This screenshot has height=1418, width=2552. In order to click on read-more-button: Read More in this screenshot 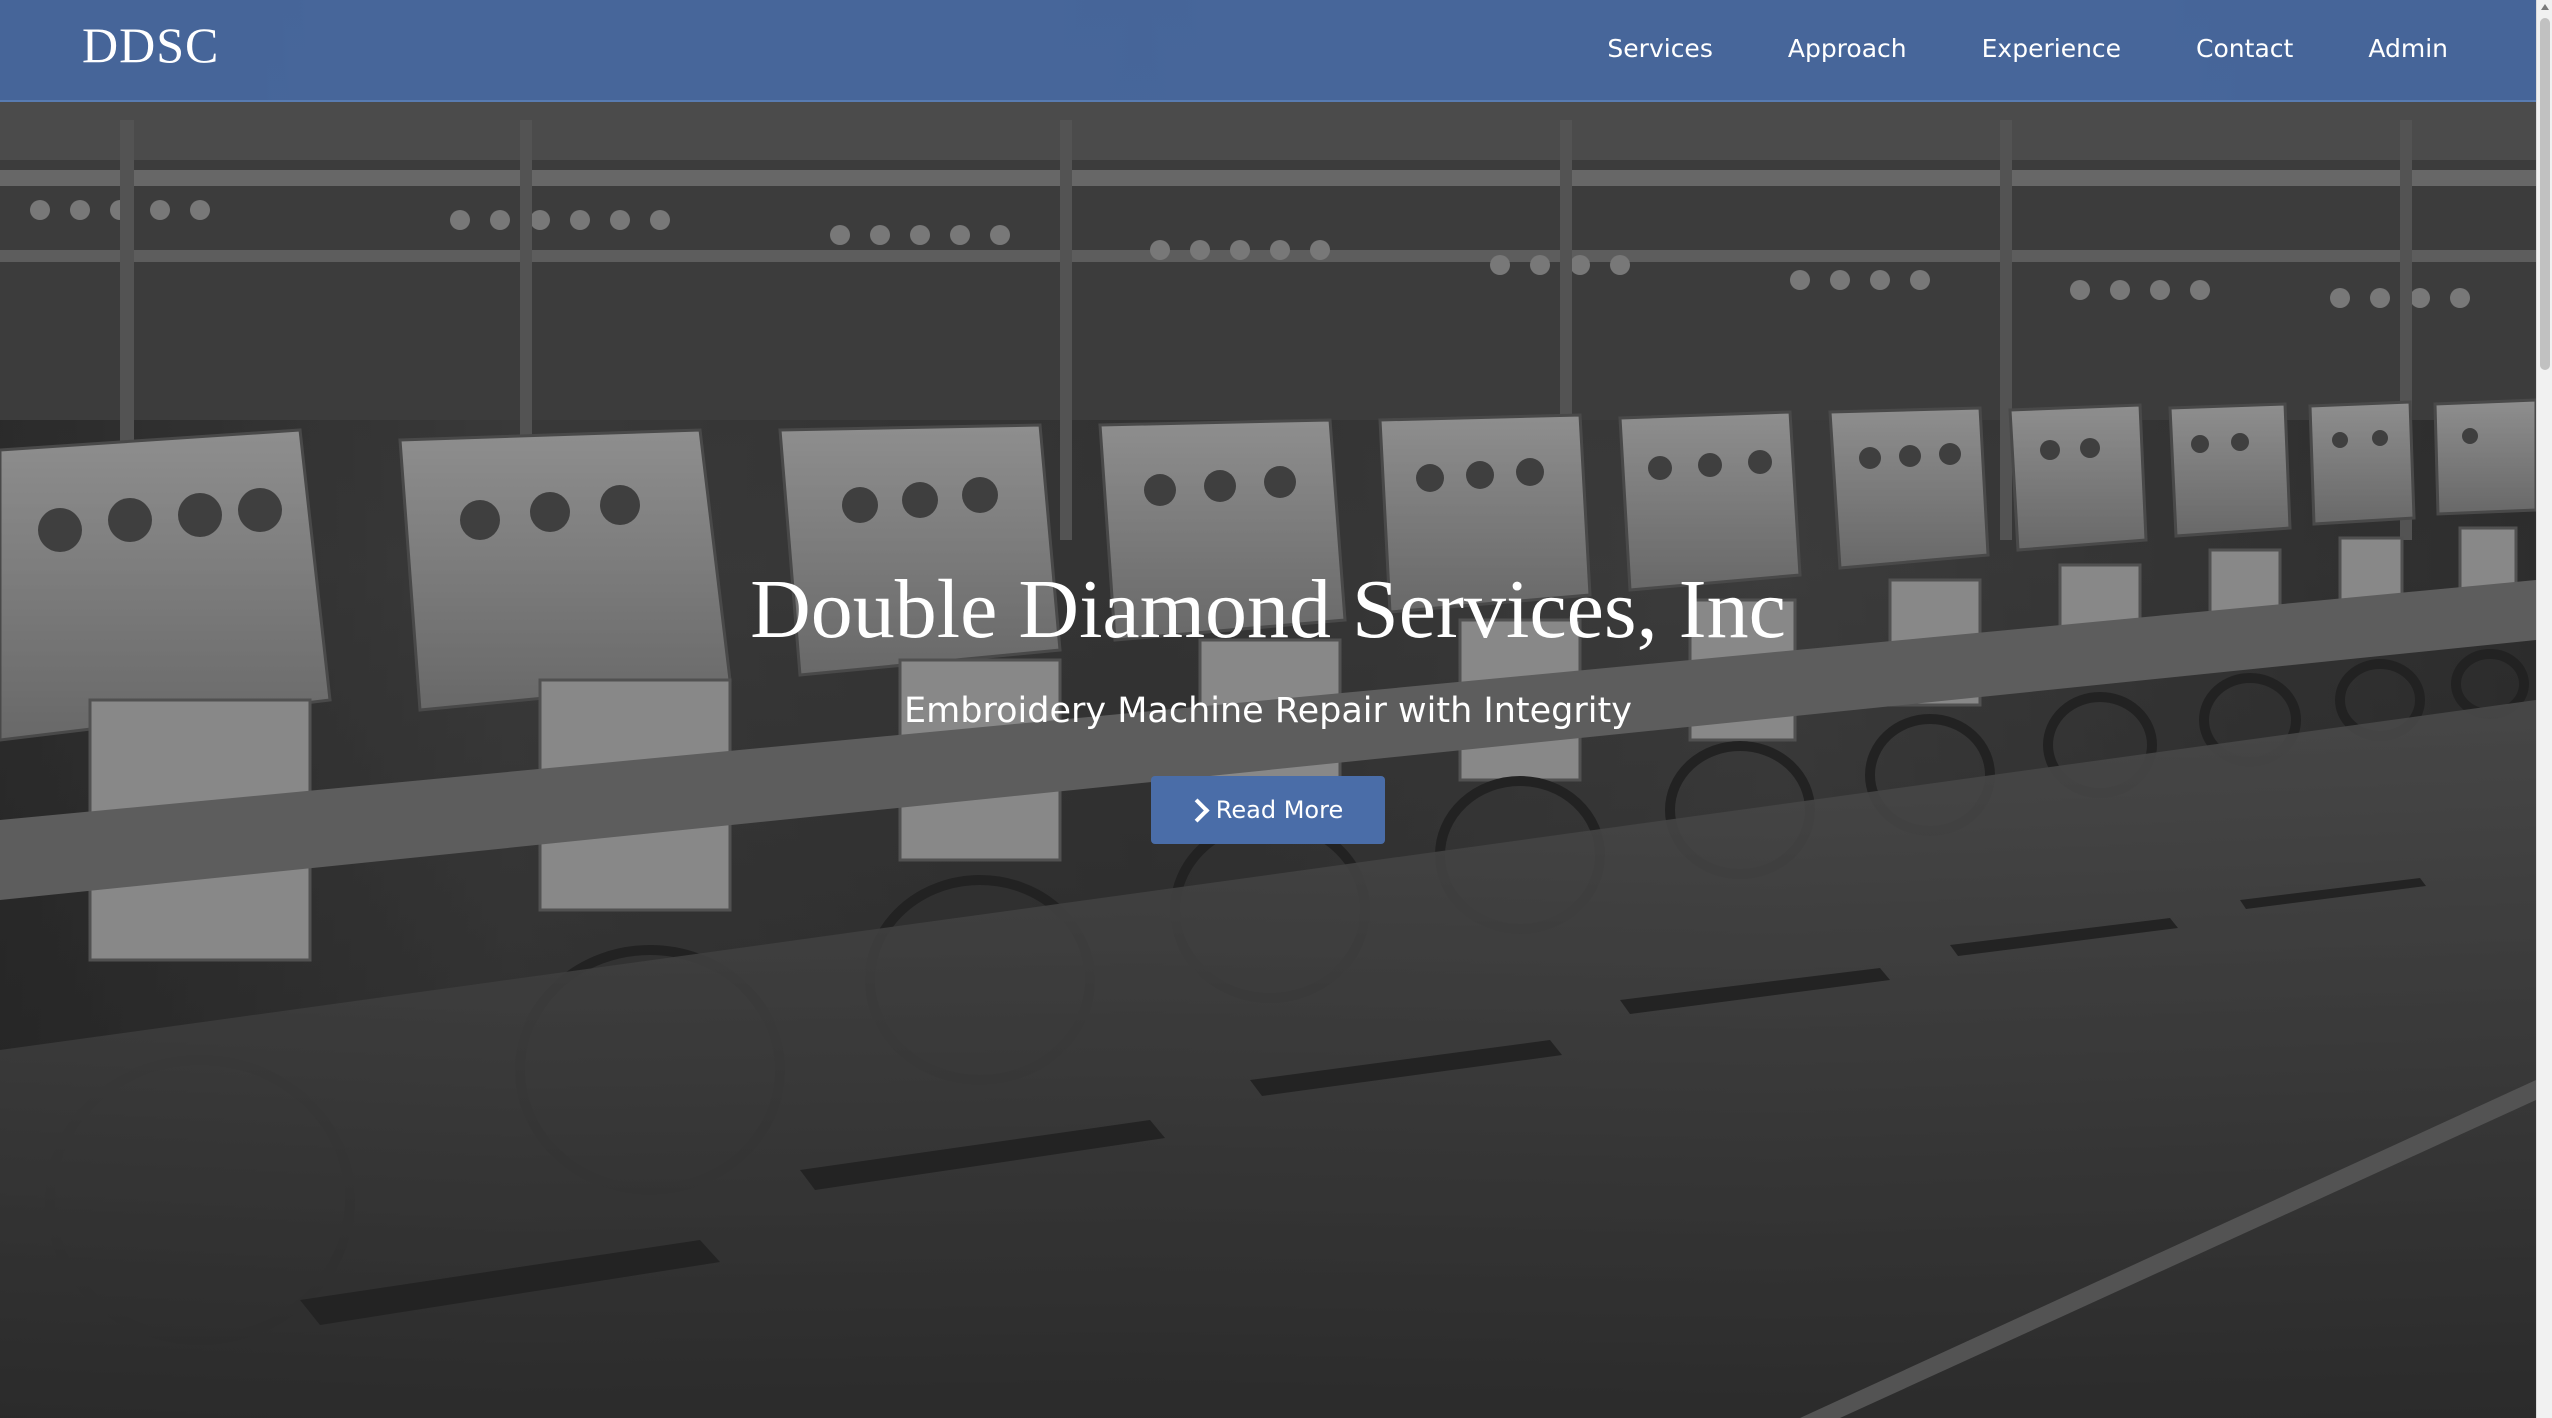, I will do `click(1268, 810)`.